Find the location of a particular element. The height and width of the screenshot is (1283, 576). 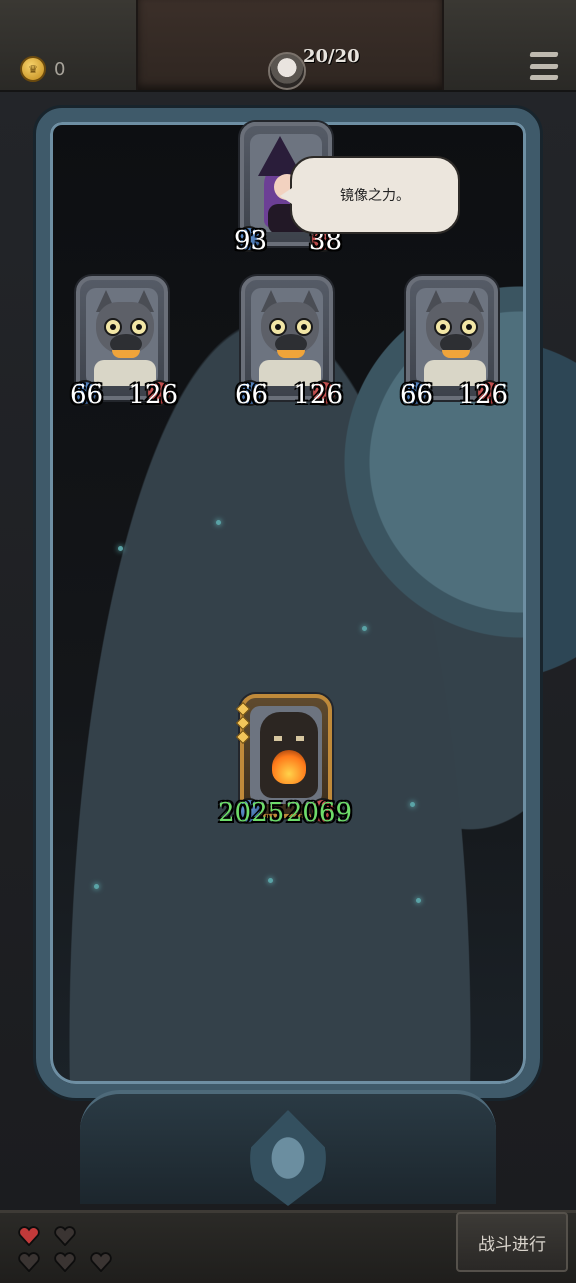

player-card: 2025 2069 is located at coordinates (285, 761).